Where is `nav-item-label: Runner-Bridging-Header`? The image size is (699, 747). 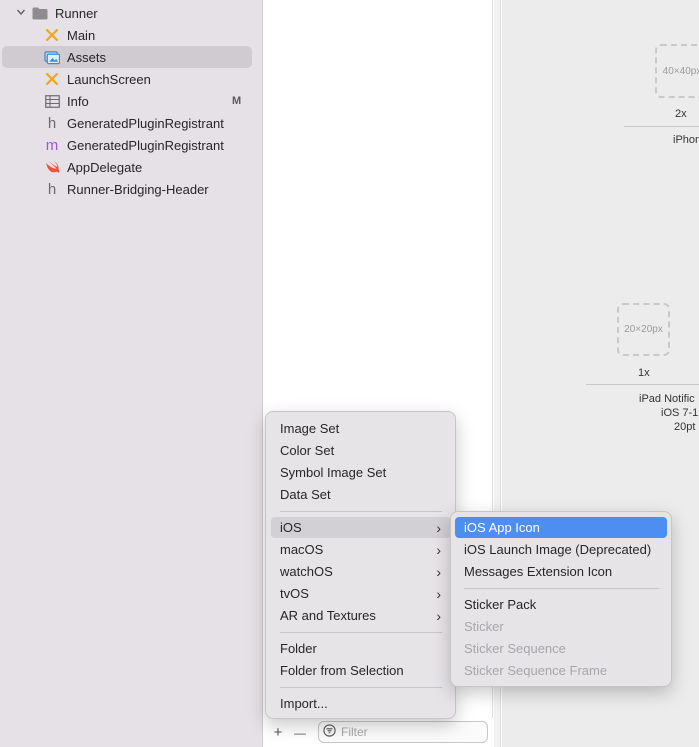 nav-item-label: Runner-Bridging-Header is located at coordinates (138, 189).